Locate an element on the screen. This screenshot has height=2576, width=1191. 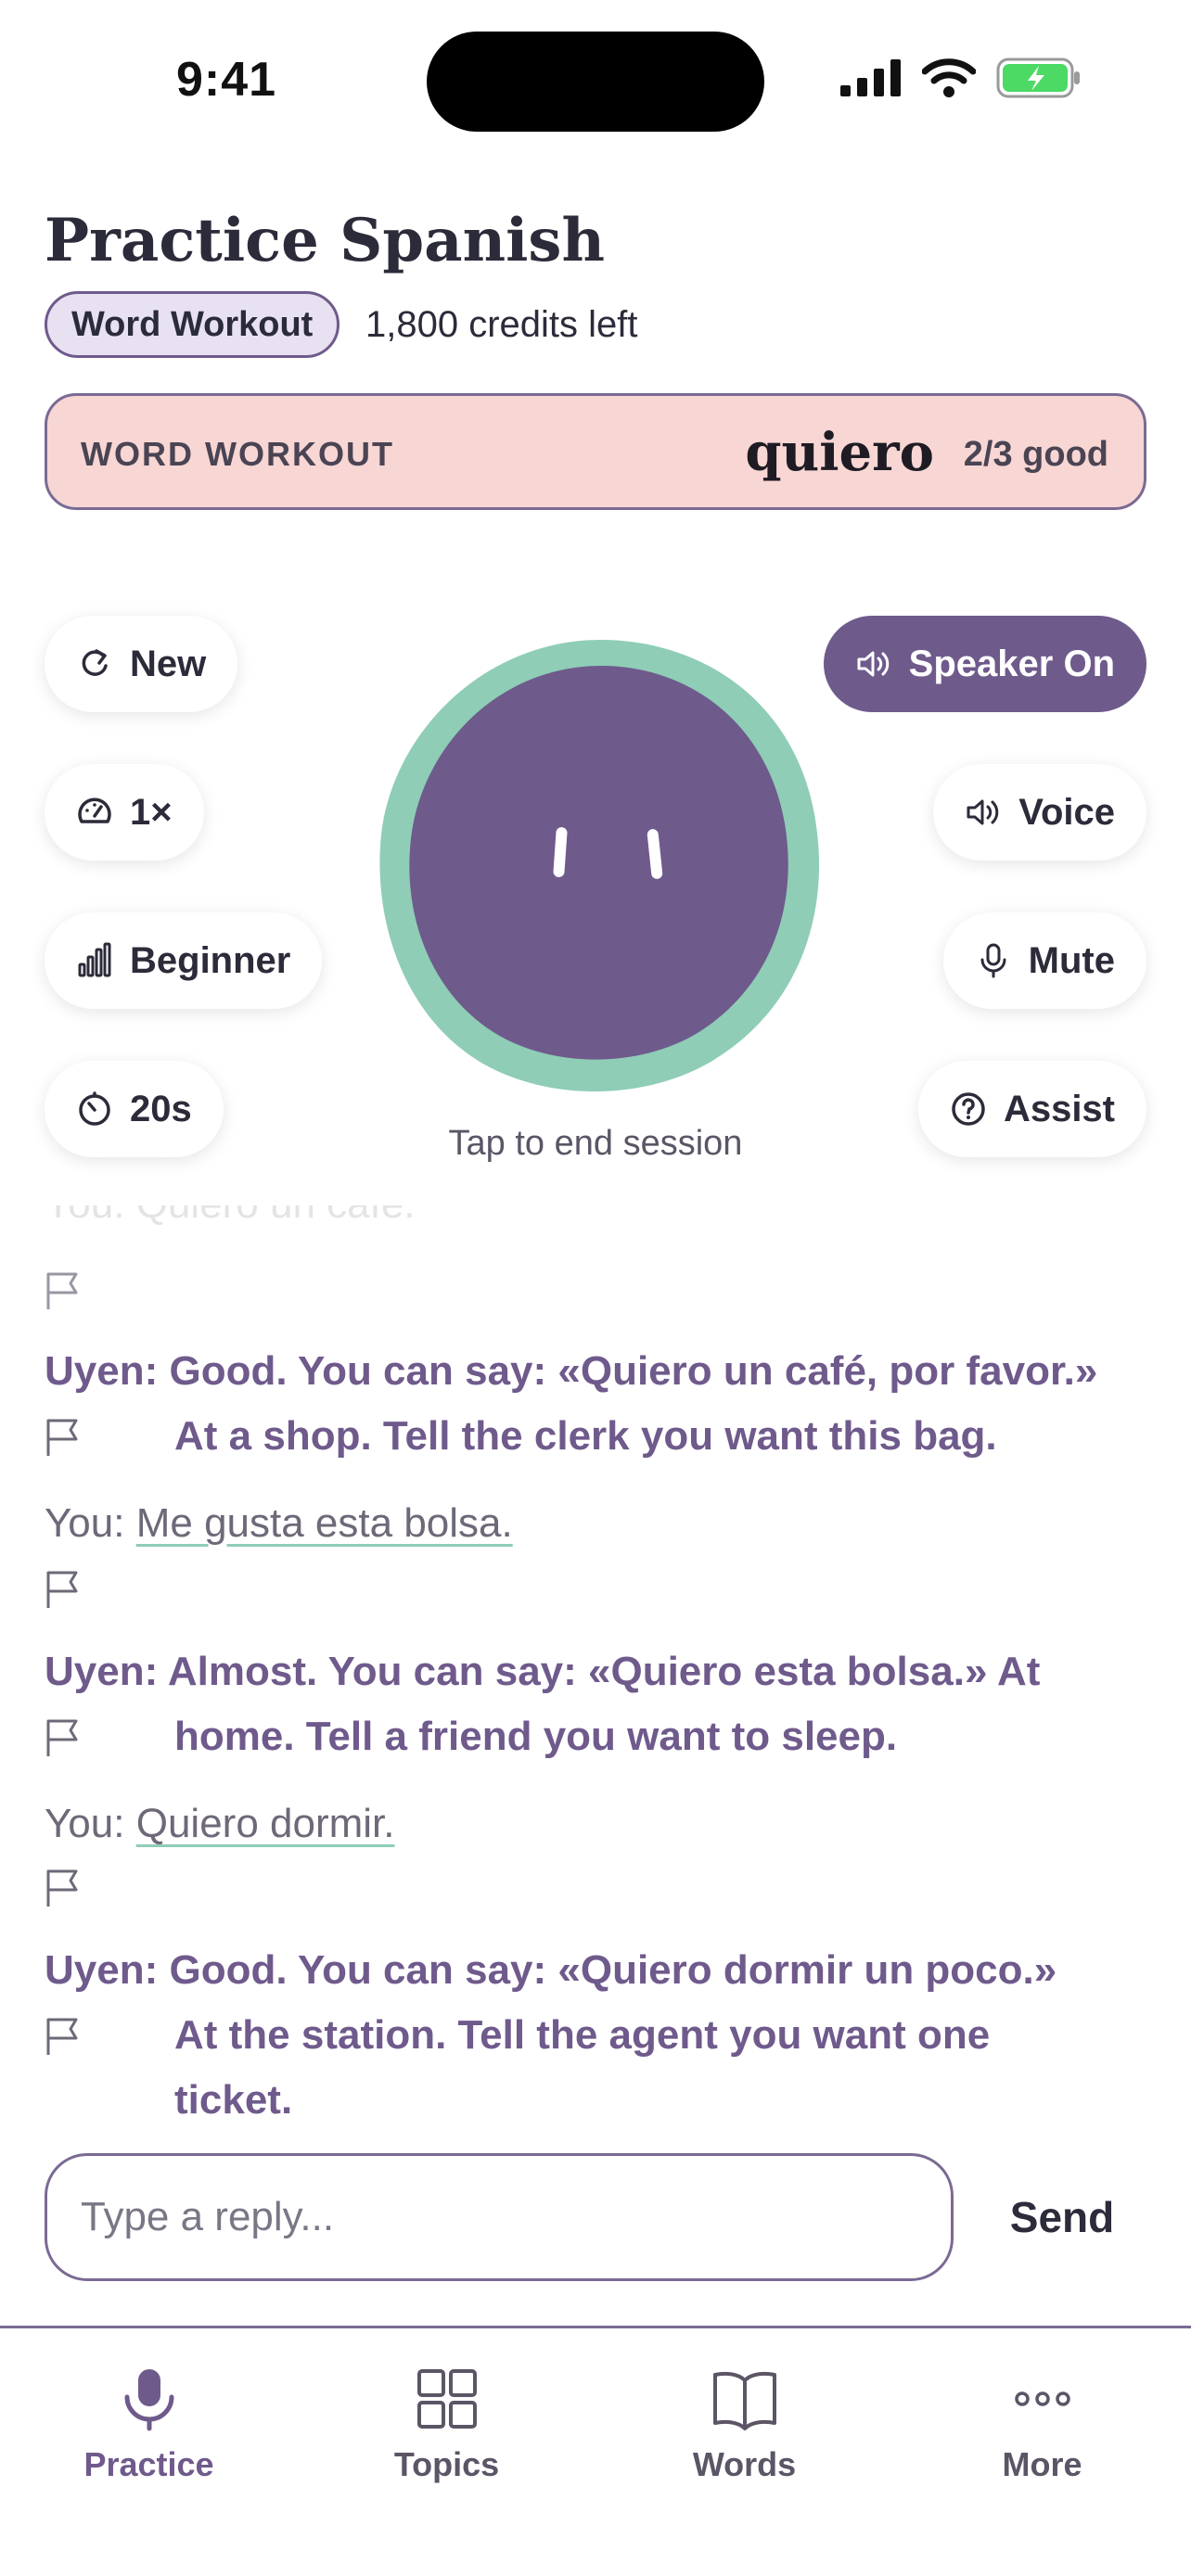
microphone-icon is located at coordinates (993, 961).